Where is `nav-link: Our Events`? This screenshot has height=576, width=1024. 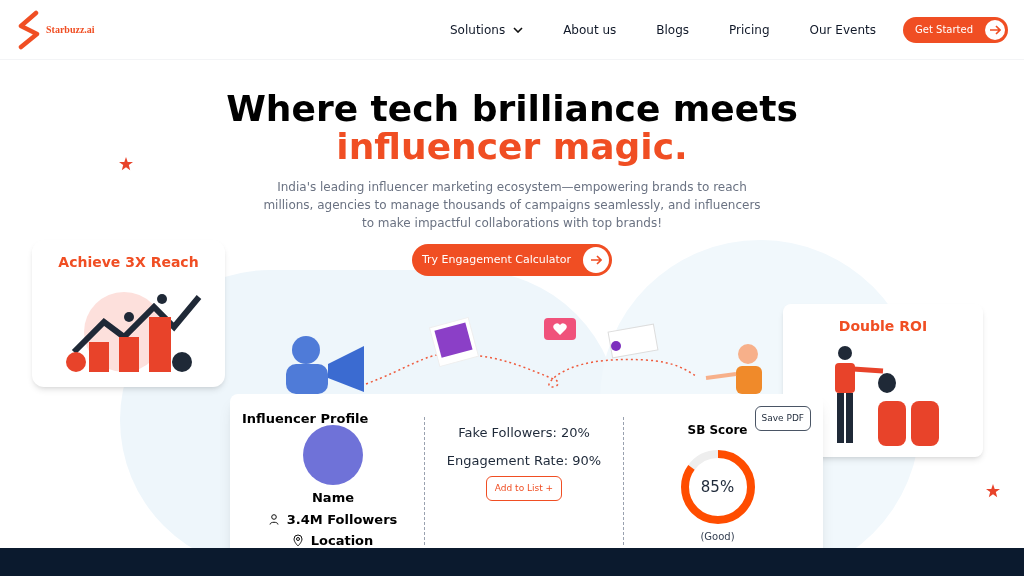
nav-link: Our Events is located at coordinates (842, 29).